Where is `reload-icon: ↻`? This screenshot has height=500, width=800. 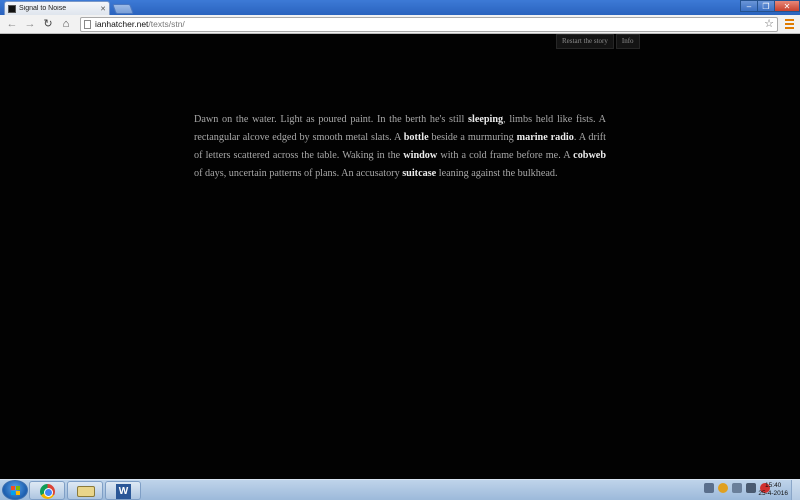 reload-icon: ↻ is located at coordinates (48, 24).